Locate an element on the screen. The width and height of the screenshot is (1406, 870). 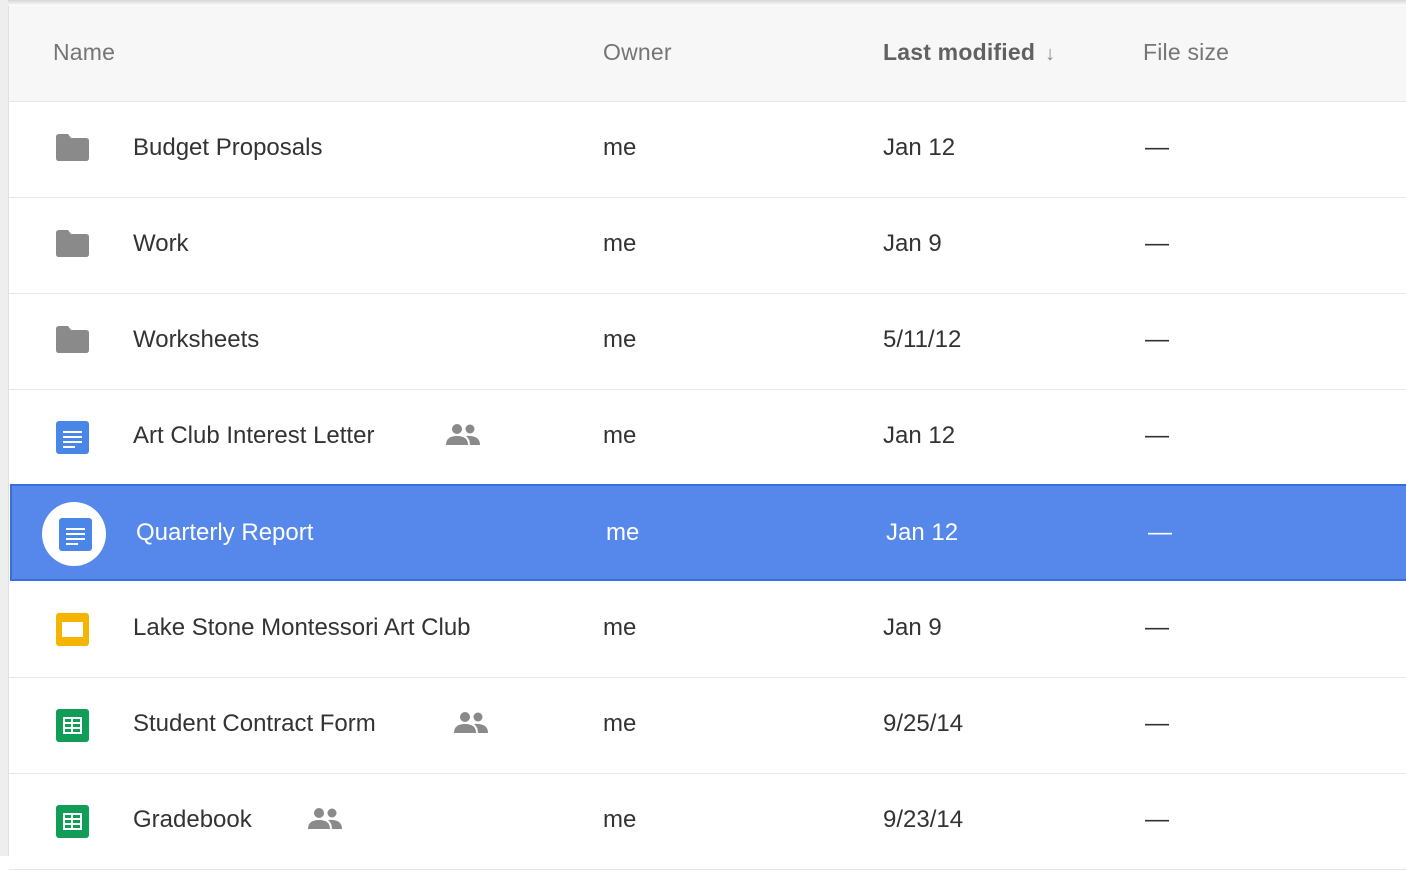
slides-icon is located at coordinates (72, 629).